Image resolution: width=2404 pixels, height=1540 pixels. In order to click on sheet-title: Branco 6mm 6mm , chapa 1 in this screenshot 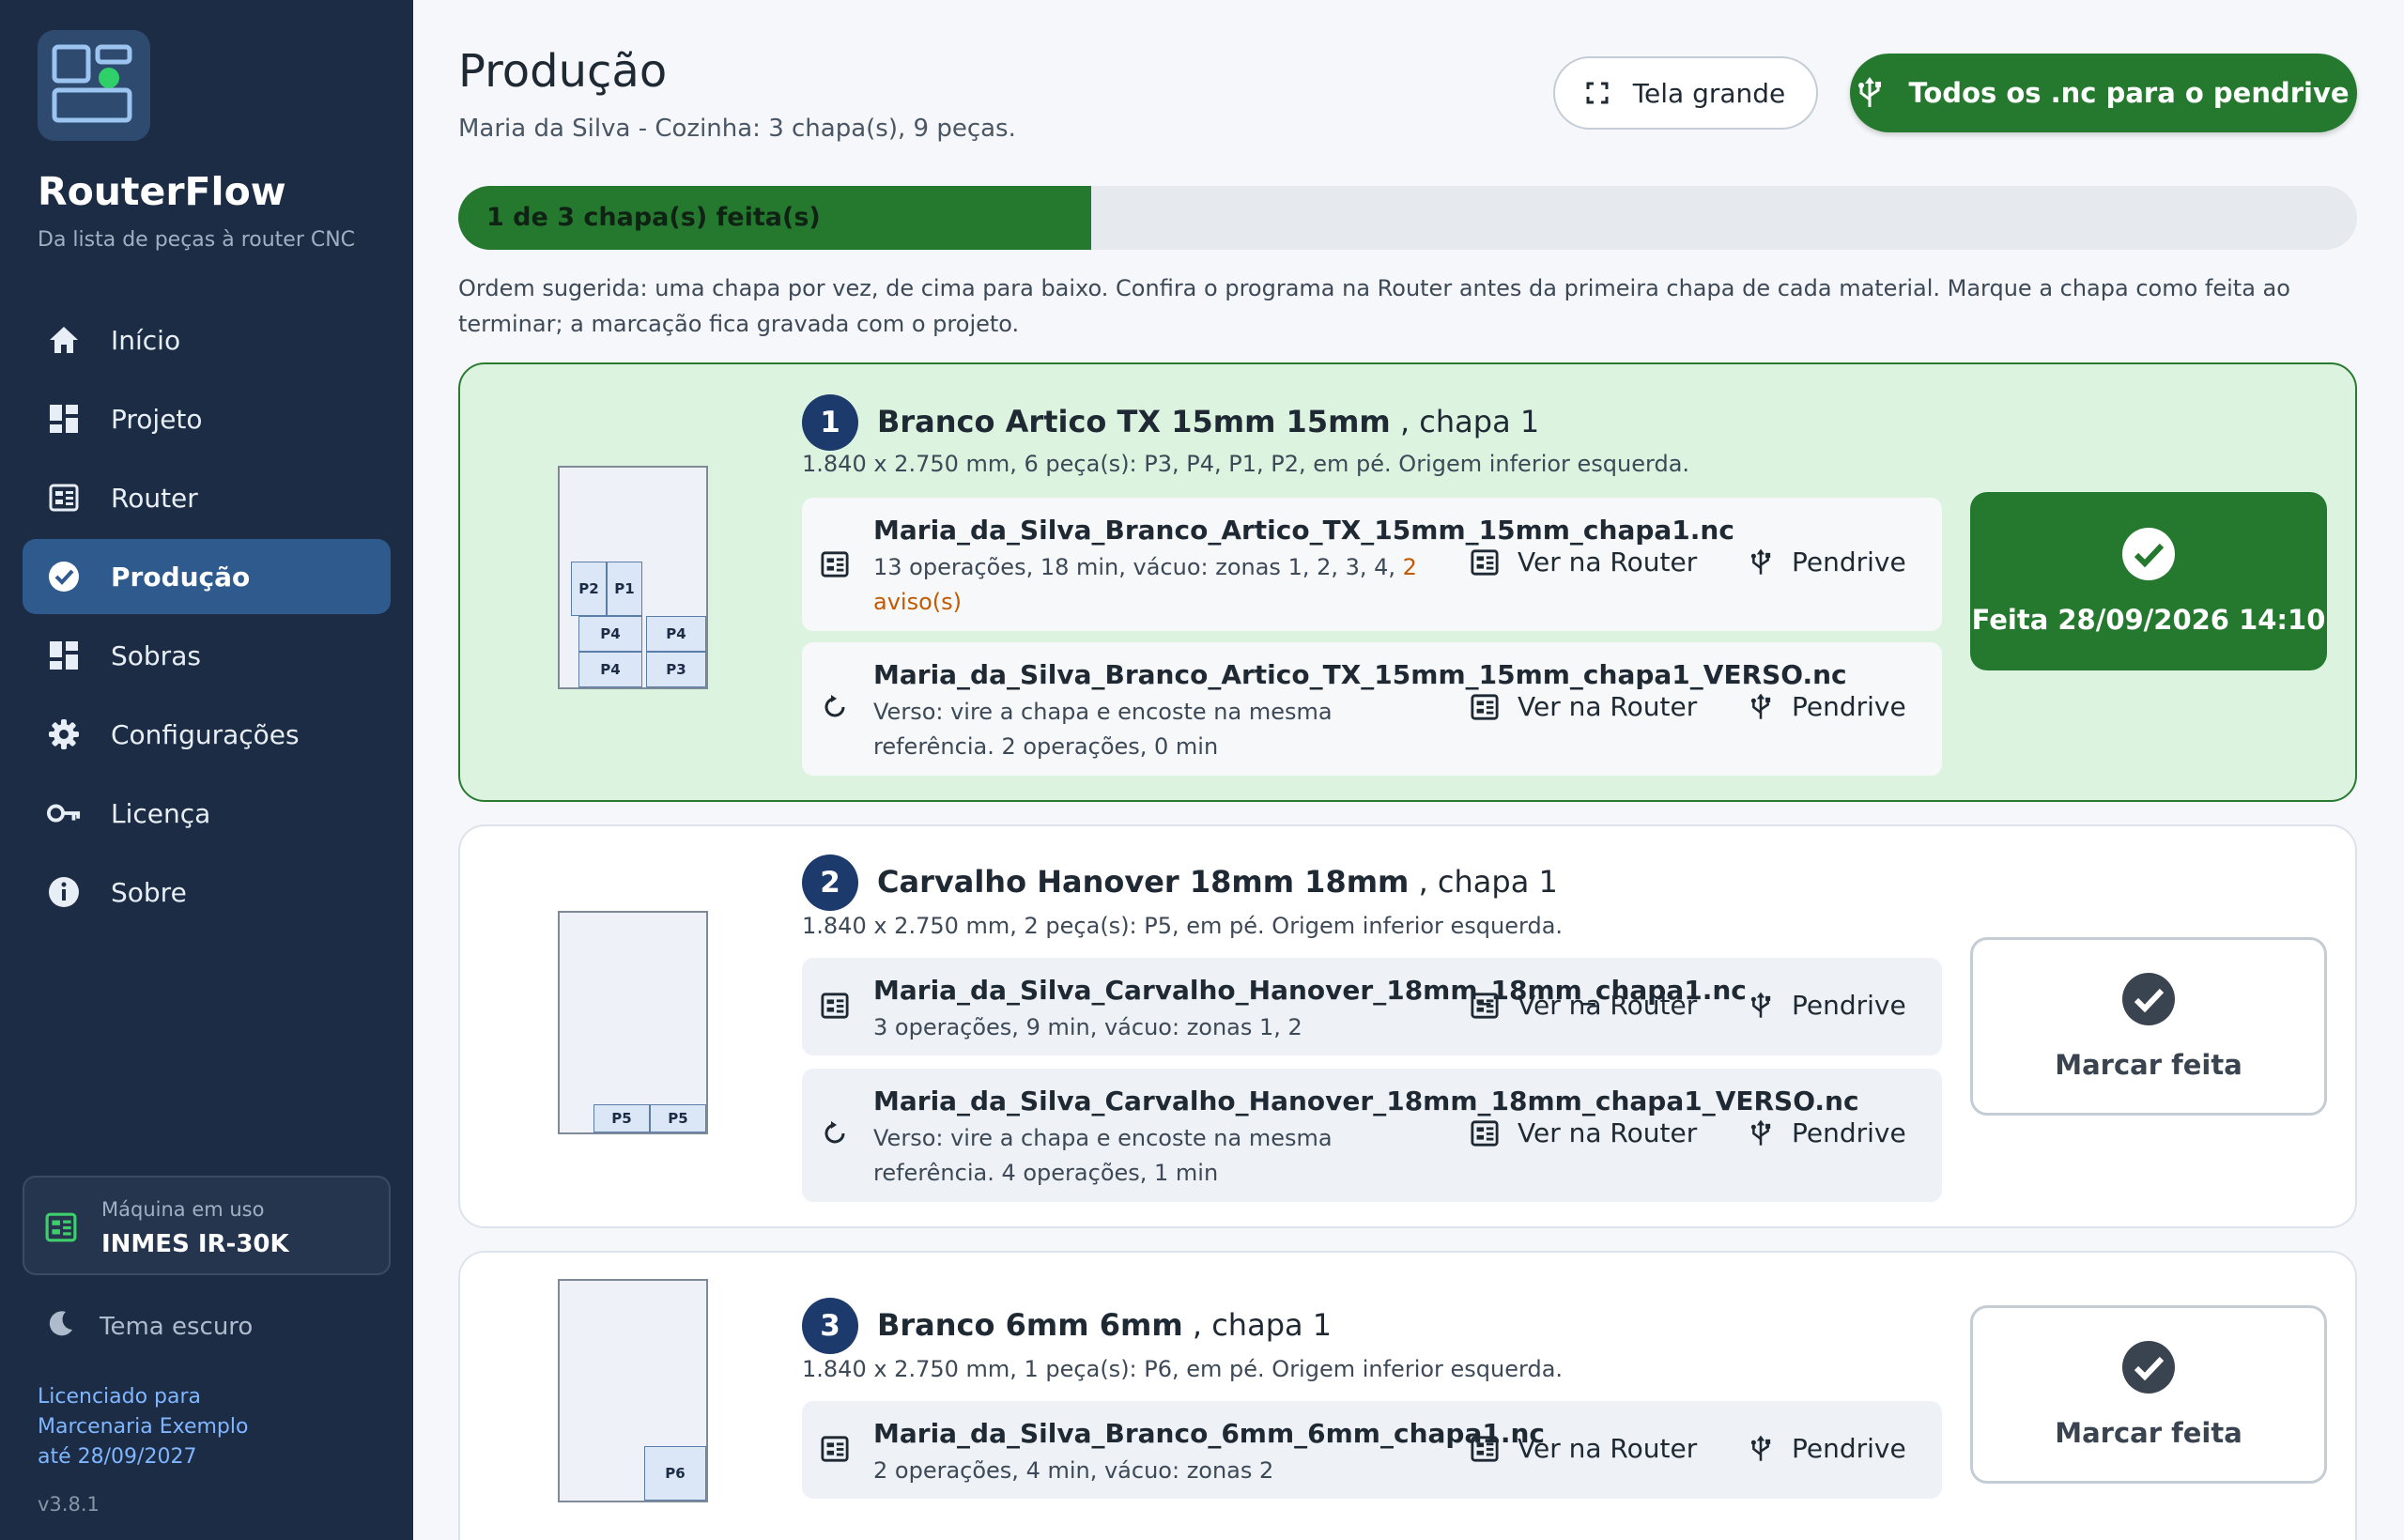, I will do `click(1104, 1325)`.